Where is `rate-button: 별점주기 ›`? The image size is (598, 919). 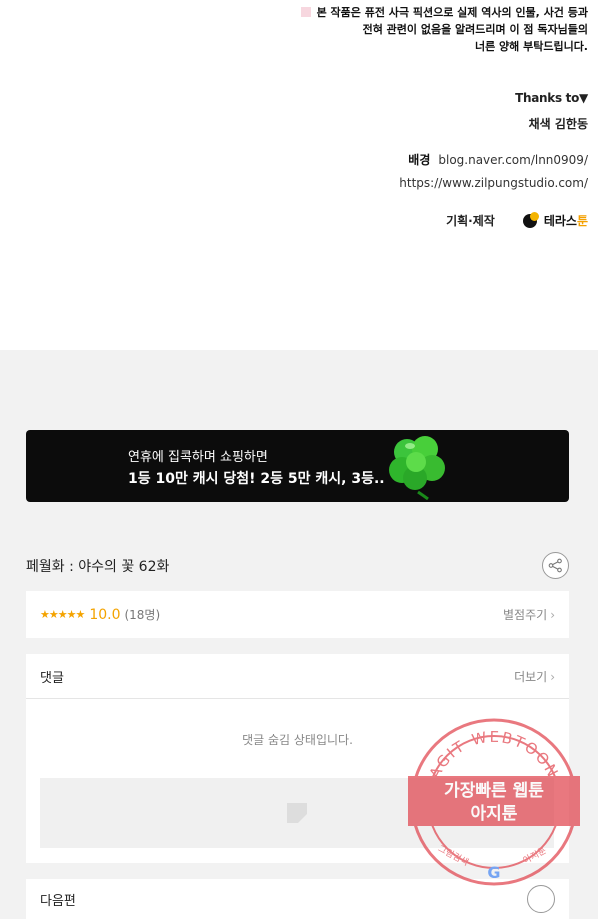
rate-button: 별점주기 › is located at coordinates (529, 614).